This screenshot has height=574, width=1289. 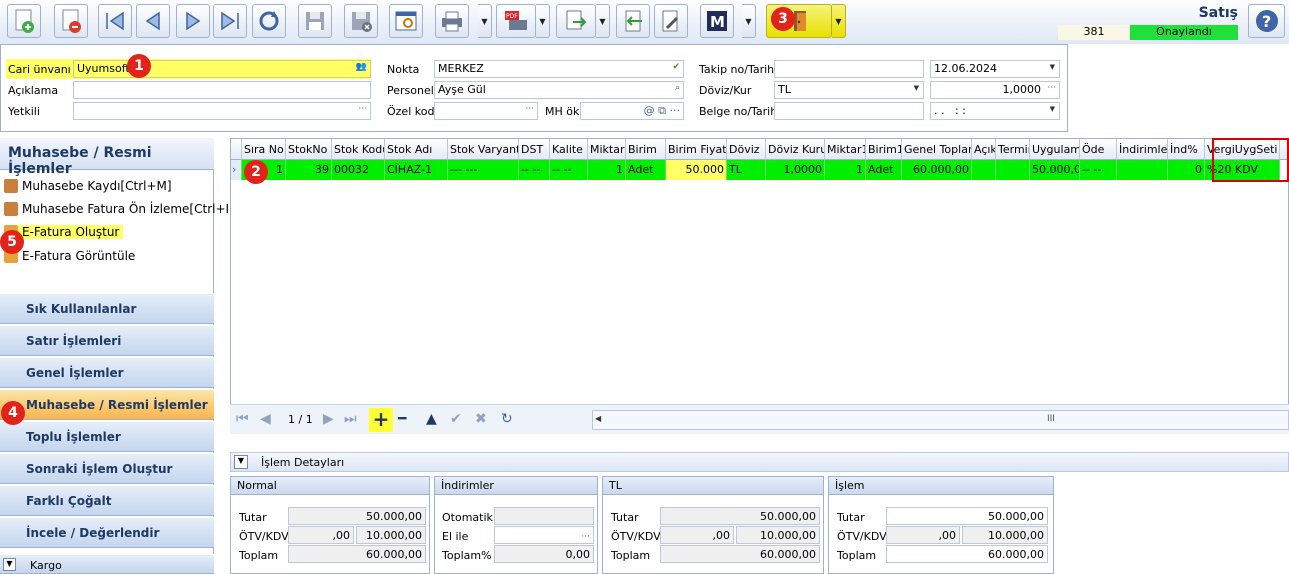 I want to click on confirm-icon: ✔, so click(x=456, y=419).